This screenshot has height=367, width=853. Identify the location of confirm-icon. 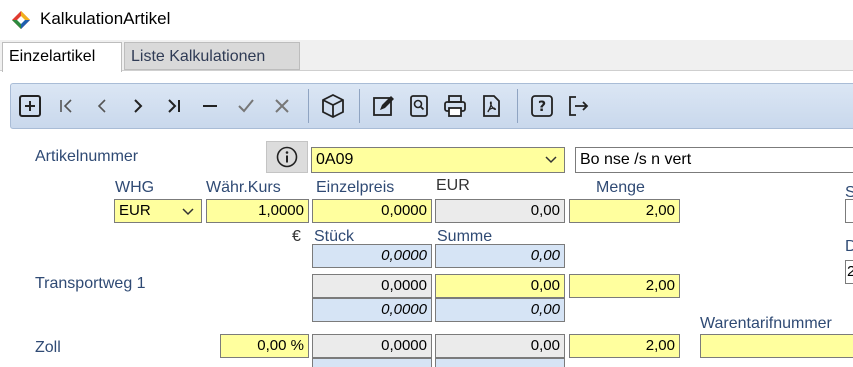
(246, 106).